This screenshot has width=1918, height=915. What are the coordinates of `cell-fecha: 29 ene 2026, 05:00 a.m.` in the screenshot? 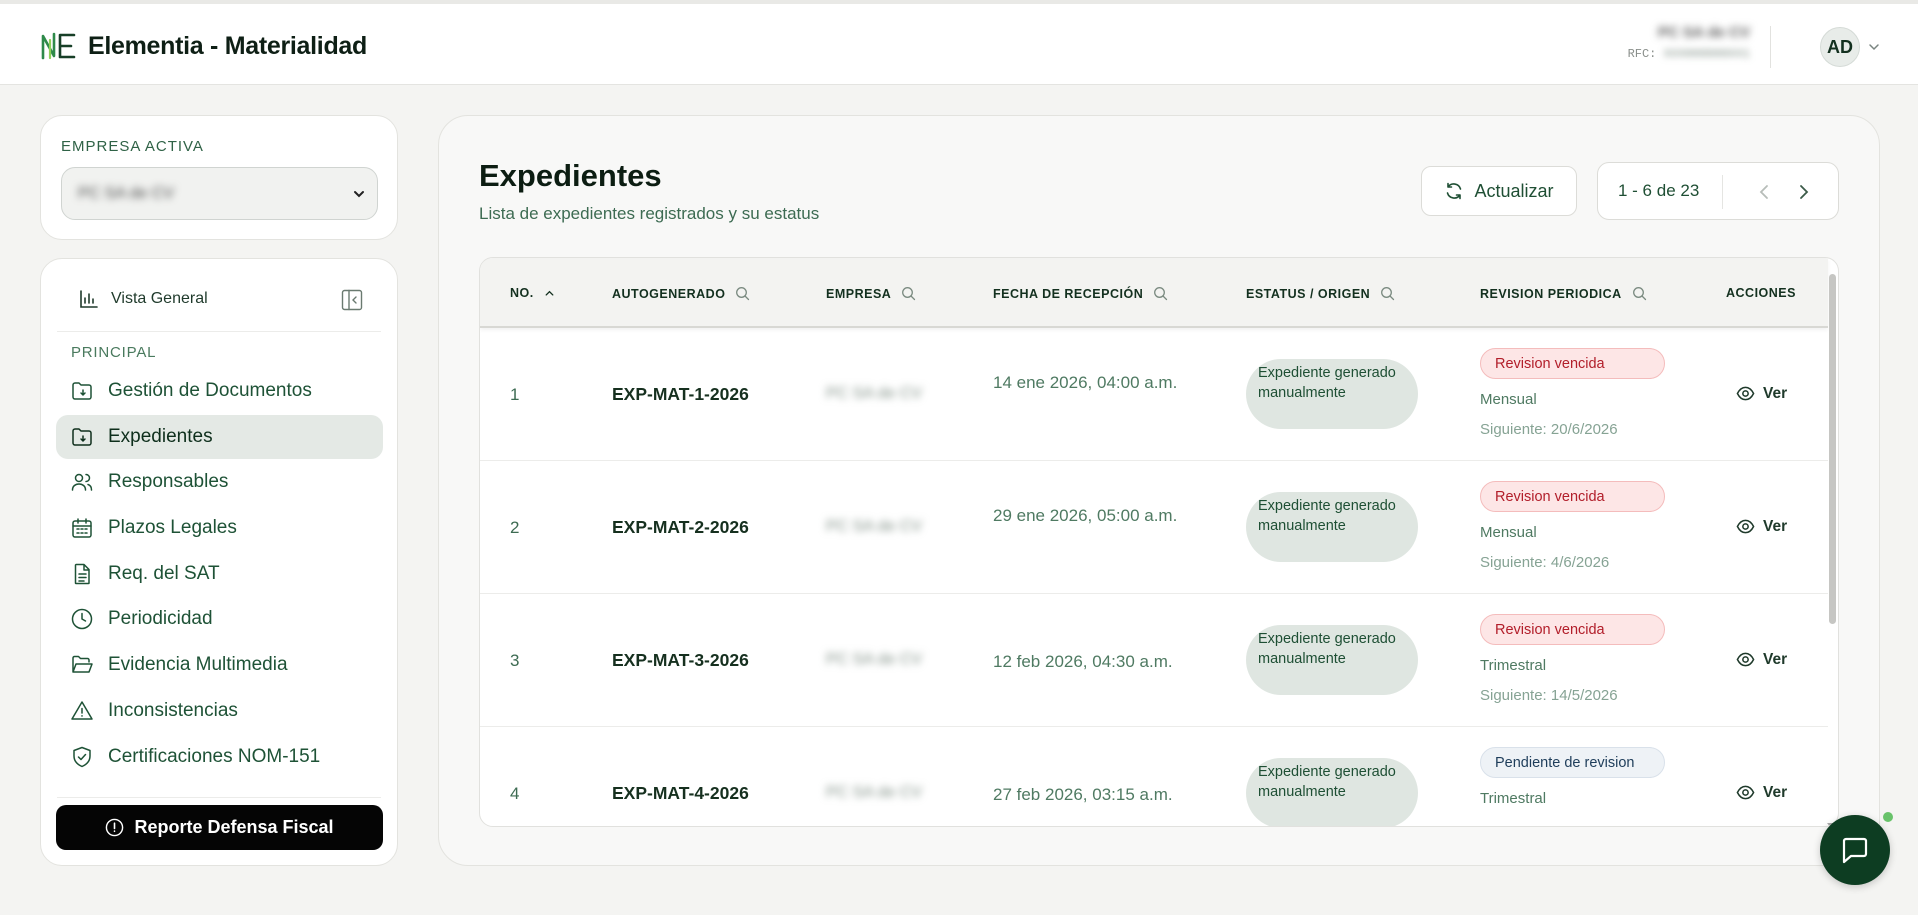 It's located at (1085, 515).